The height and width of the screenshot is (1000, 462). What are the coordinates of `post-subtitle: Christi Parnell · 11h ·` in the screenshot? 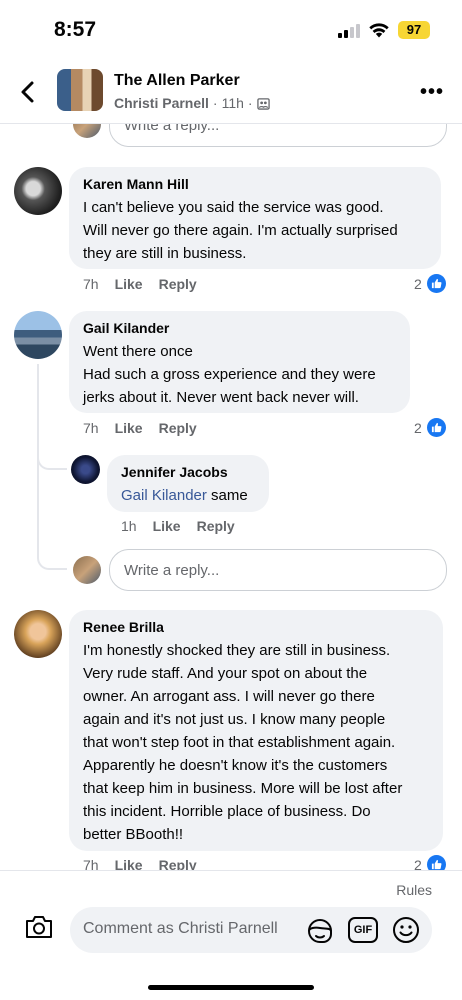 It's located at (192, 103).